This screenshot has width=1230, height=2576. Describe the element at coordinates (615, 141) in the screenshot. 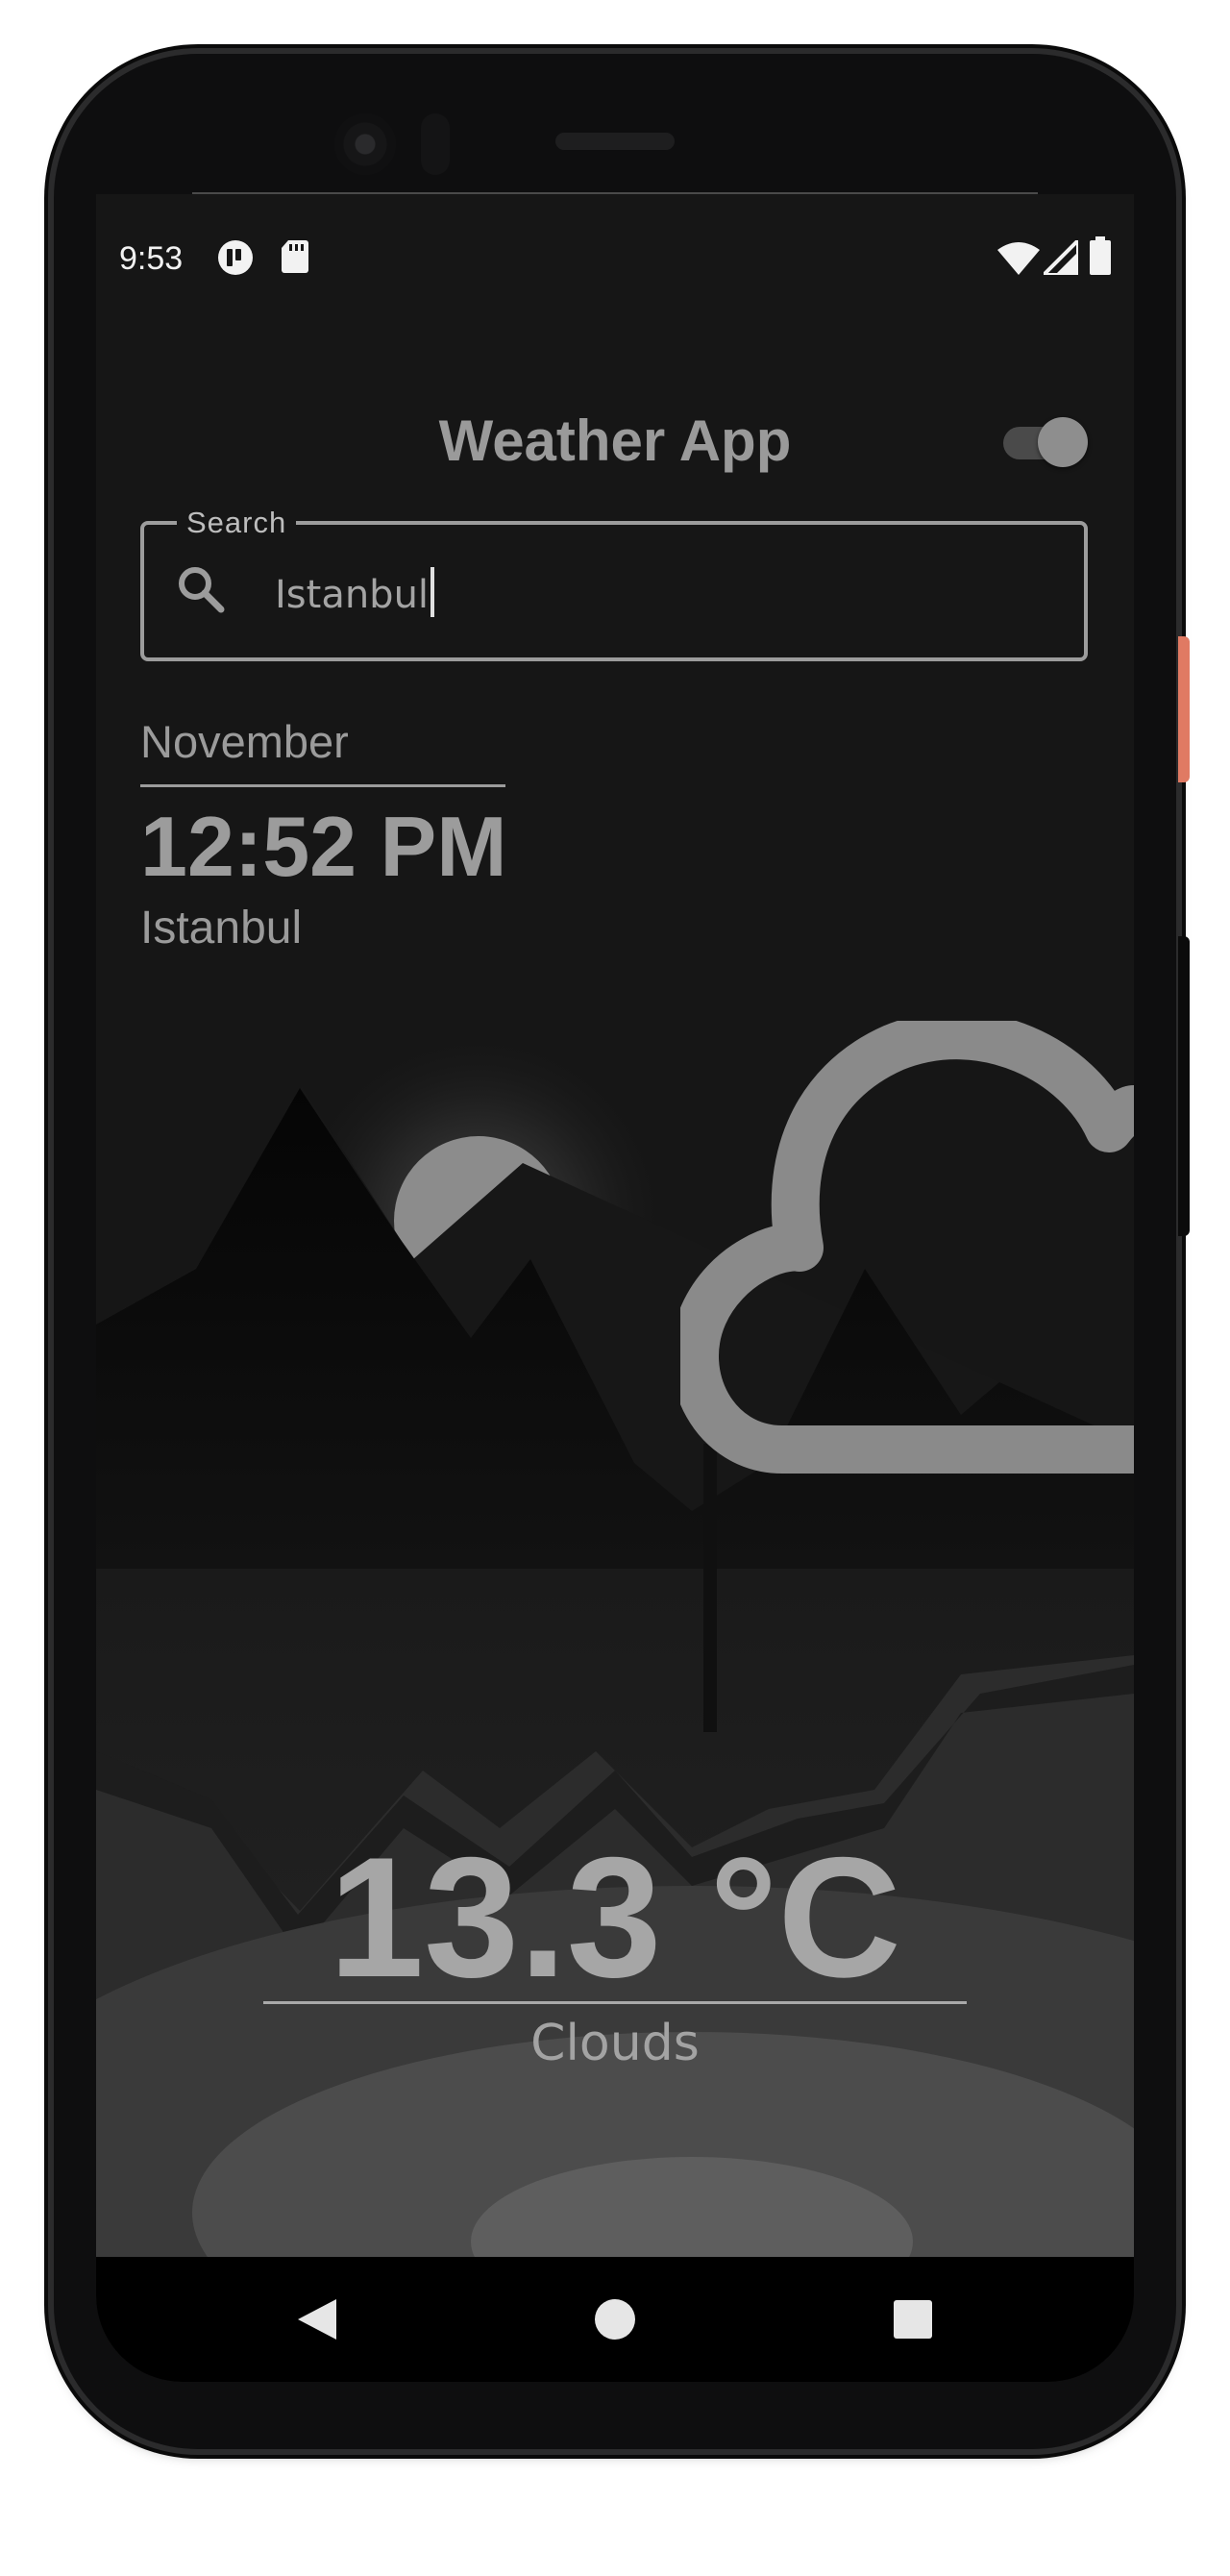

I see `earpiece-speaker` at that location.